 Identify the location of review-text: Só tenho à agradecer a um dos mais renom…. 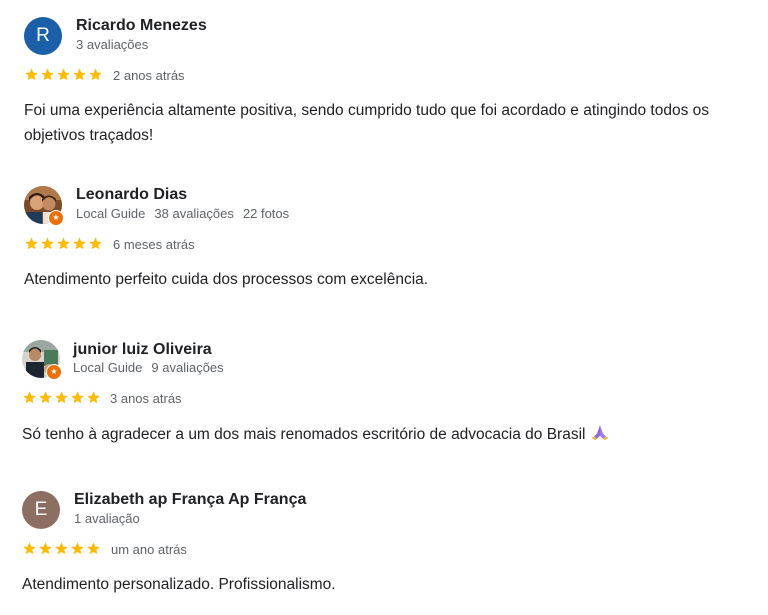
(304, 434).